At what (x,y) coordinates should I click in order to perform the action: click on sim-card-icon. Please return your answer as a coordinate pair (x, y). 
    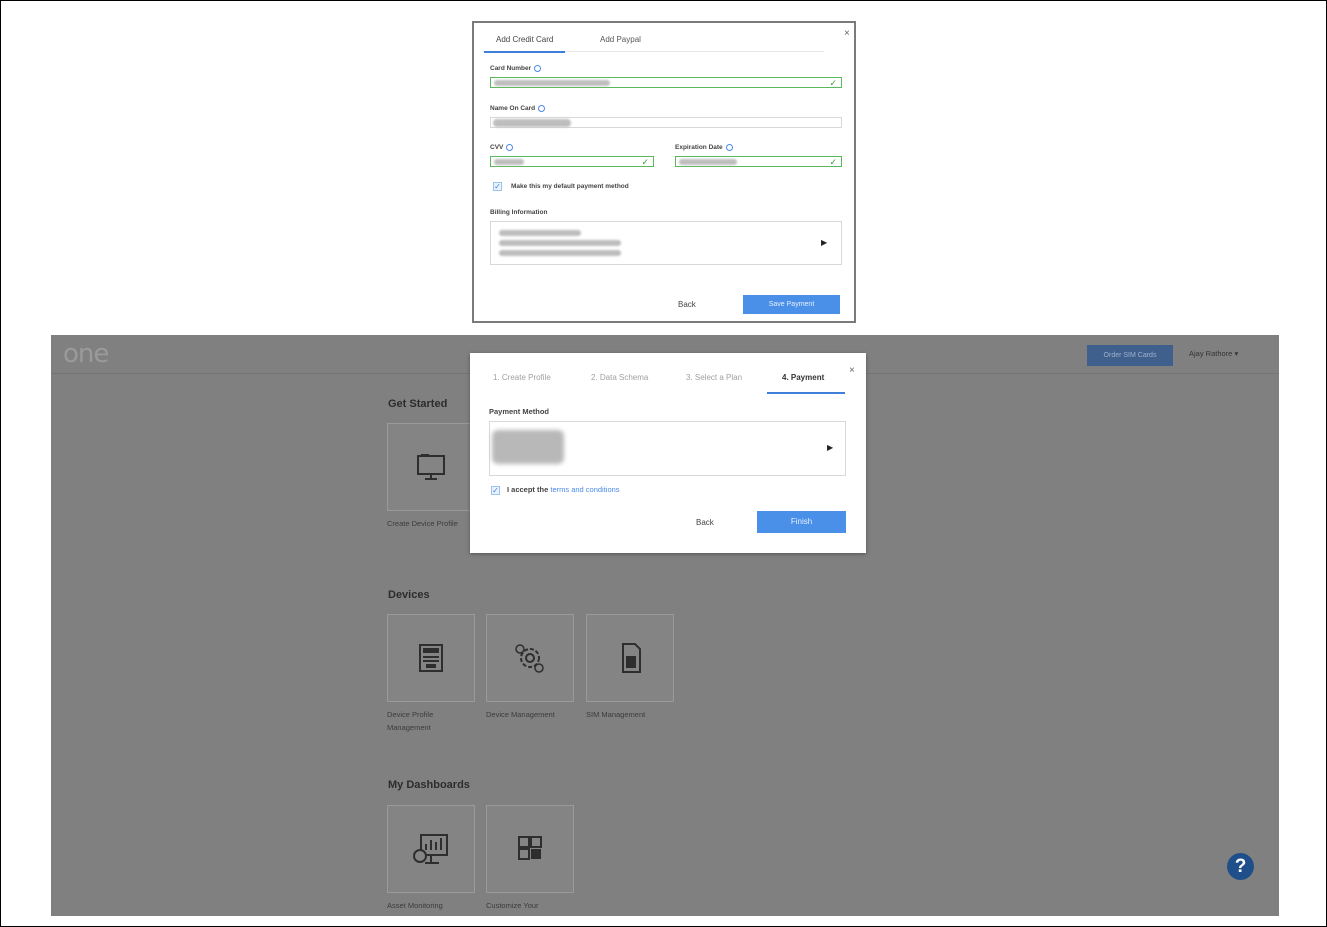
    Looking at the image, I should click on (631, 658).